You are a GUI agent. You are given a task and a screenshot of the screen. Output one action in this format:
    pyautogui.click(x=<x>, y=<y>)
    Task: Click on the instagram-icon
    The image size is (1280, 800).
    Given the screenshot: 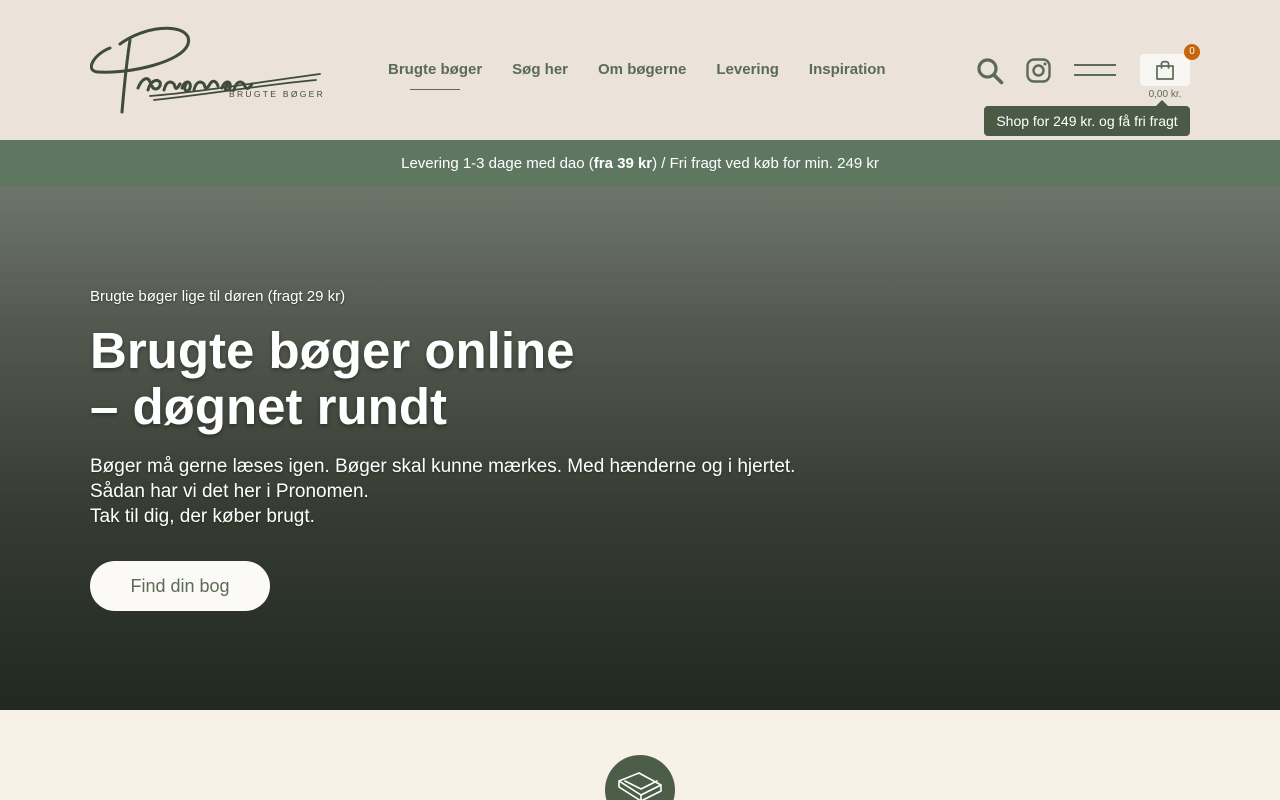 What is the action you would take?
    pyautogui.click(x=1038, y=70)
    